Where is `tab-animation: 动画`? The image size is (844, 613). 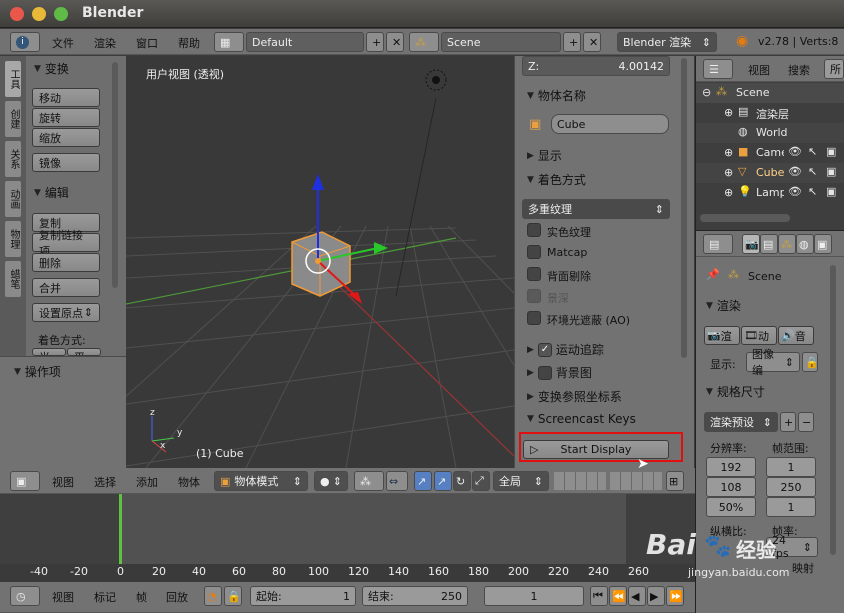
tab-animation: 动画 is located at coordinates (13, 199).